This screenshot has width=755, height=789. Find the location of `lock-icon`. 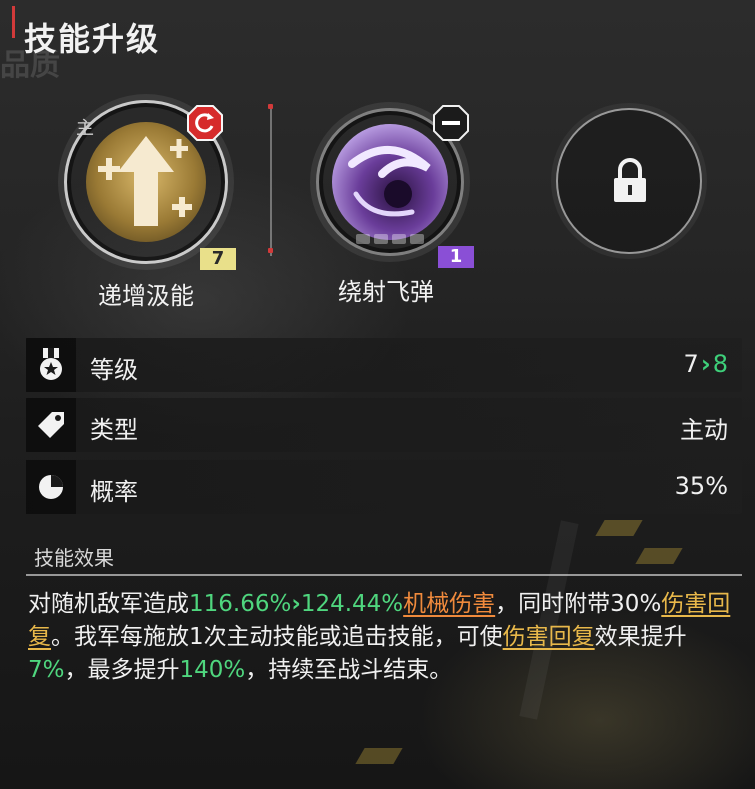

lock-icon is located at coordinates (630, 181).